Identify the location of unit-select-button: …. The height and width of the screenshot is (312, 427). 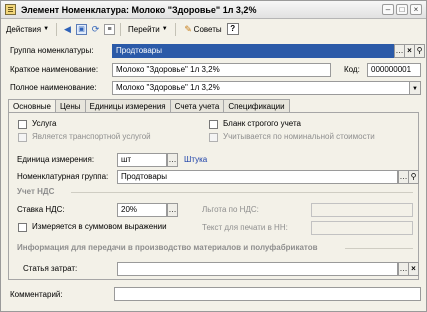
(172, 160).